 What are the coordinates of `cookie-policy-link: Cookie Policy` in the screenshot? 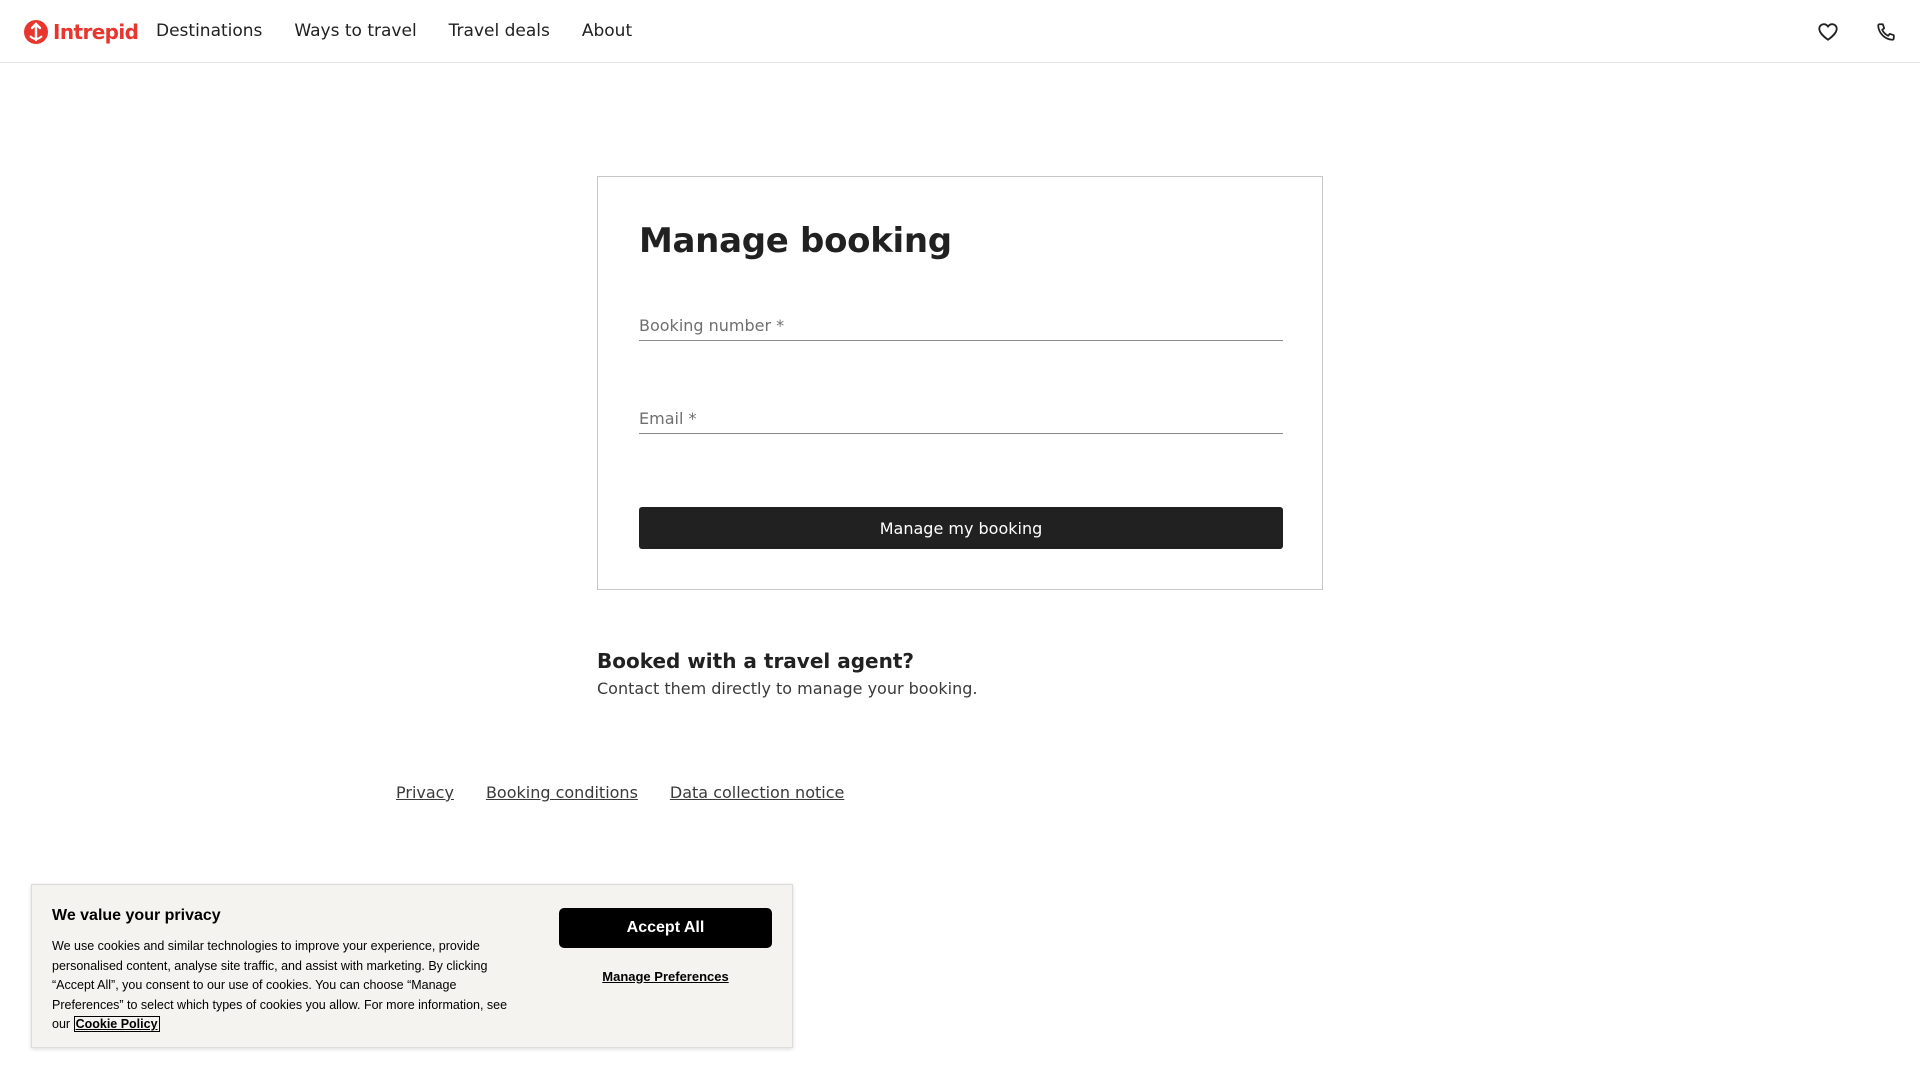 It's located at (116, 1024).